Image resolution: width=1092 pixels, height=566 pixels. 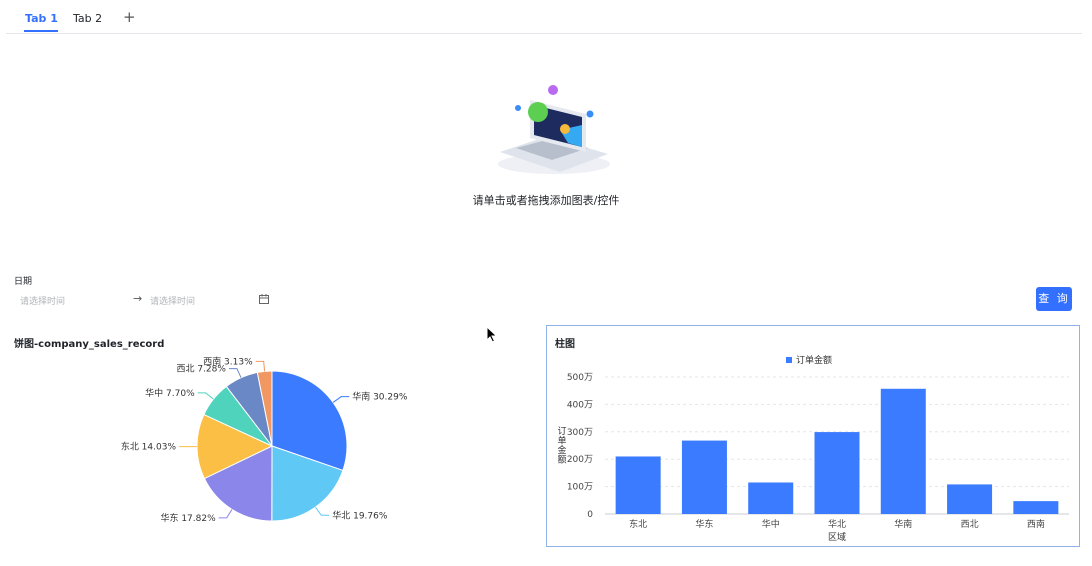 What do you see at coordinates (172, 300) in the screenshot?
I see `end-date-input: 请选择时间` at bounding box center [172, 300].